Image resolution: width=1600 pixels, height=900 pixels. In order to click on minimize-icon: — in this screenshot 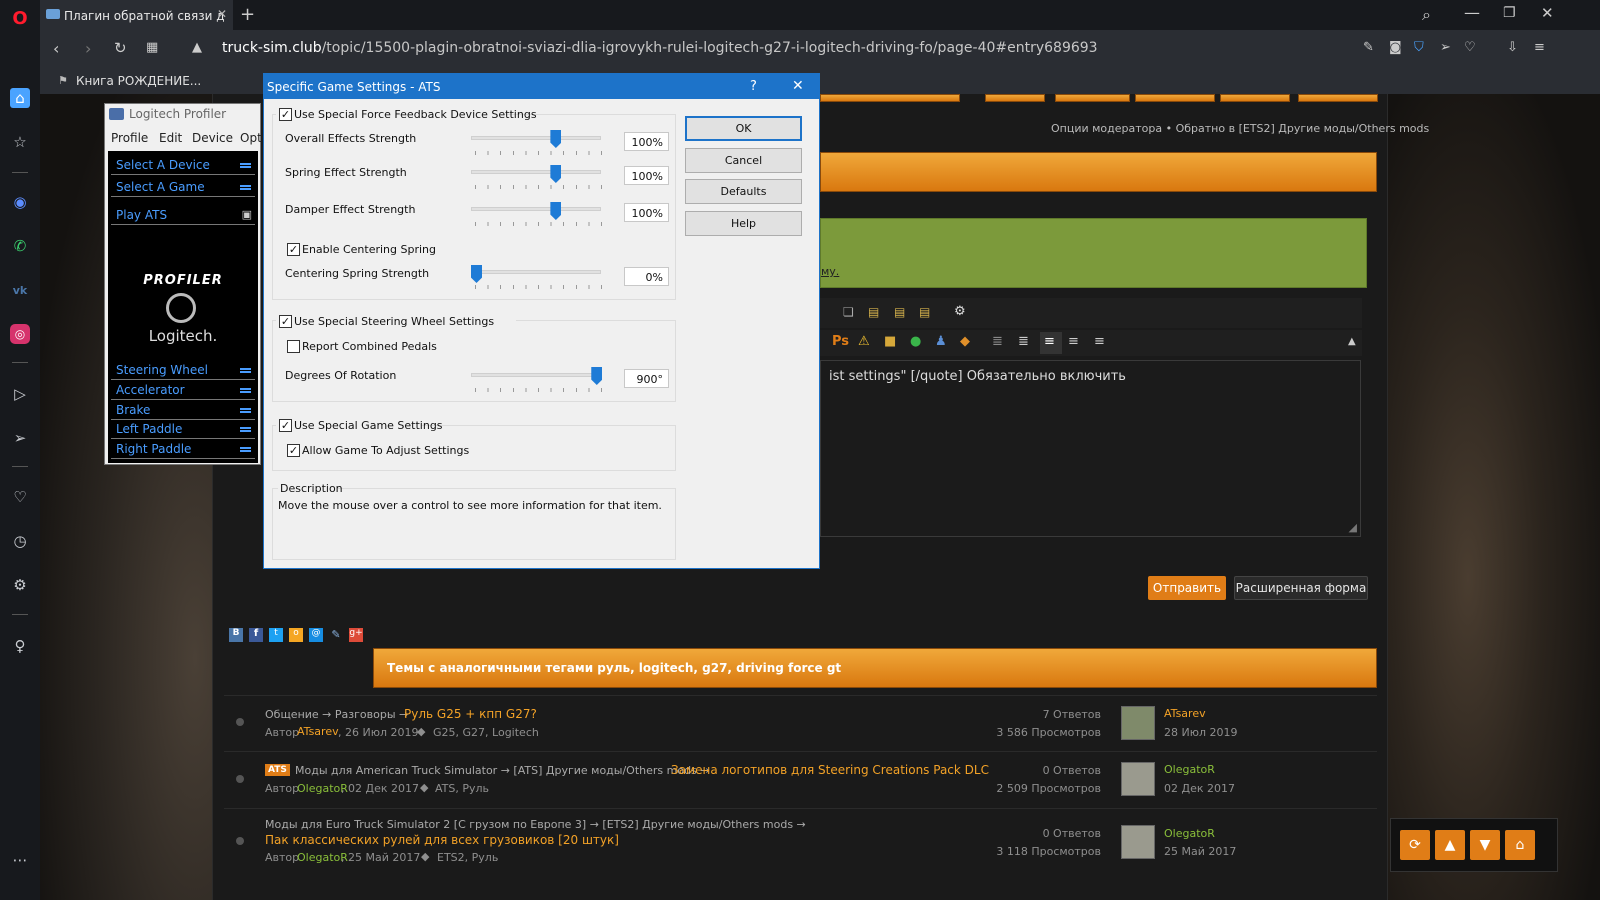, I will do `click(1472, 12)`.